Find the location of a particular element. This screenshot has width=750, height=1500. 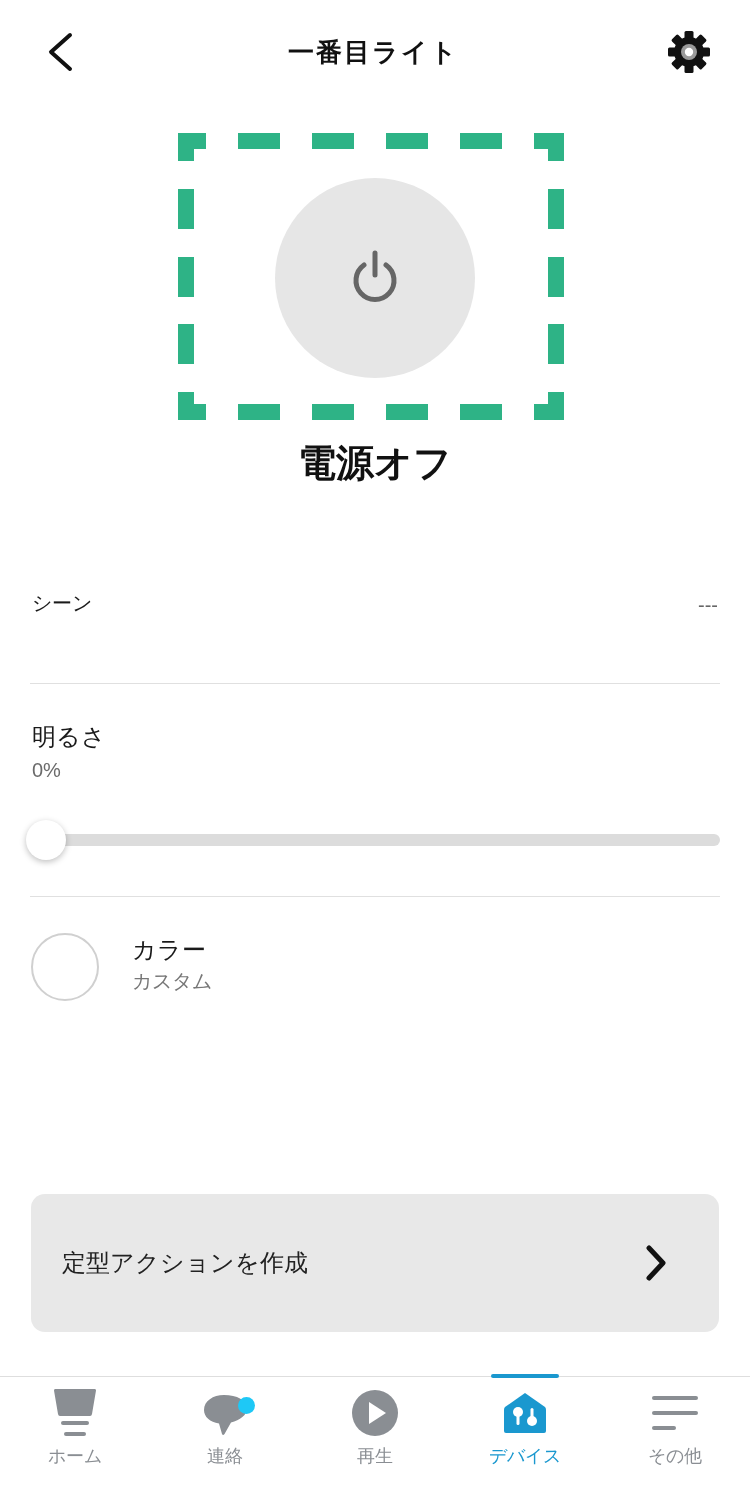

page-title: 一番目ライト is located at coordinates (373, 52).